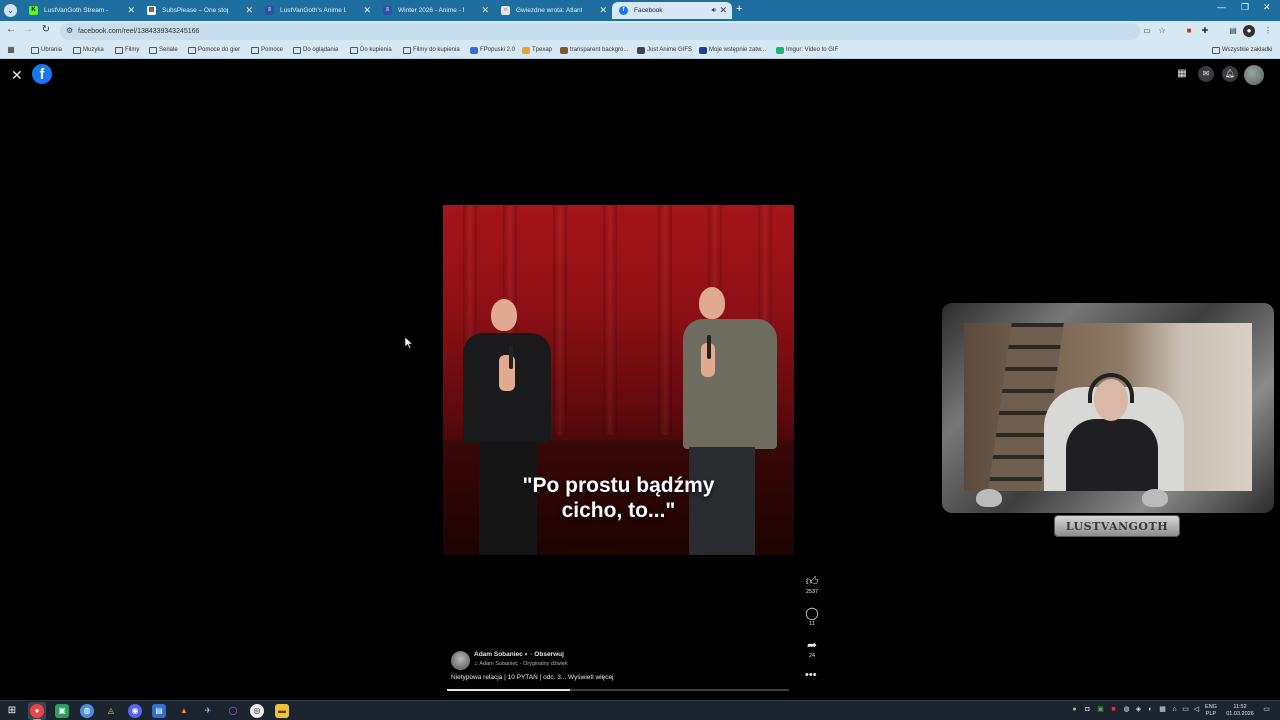  I want to click on clock: 11:52 01.03.2026, so click(1240, 711).